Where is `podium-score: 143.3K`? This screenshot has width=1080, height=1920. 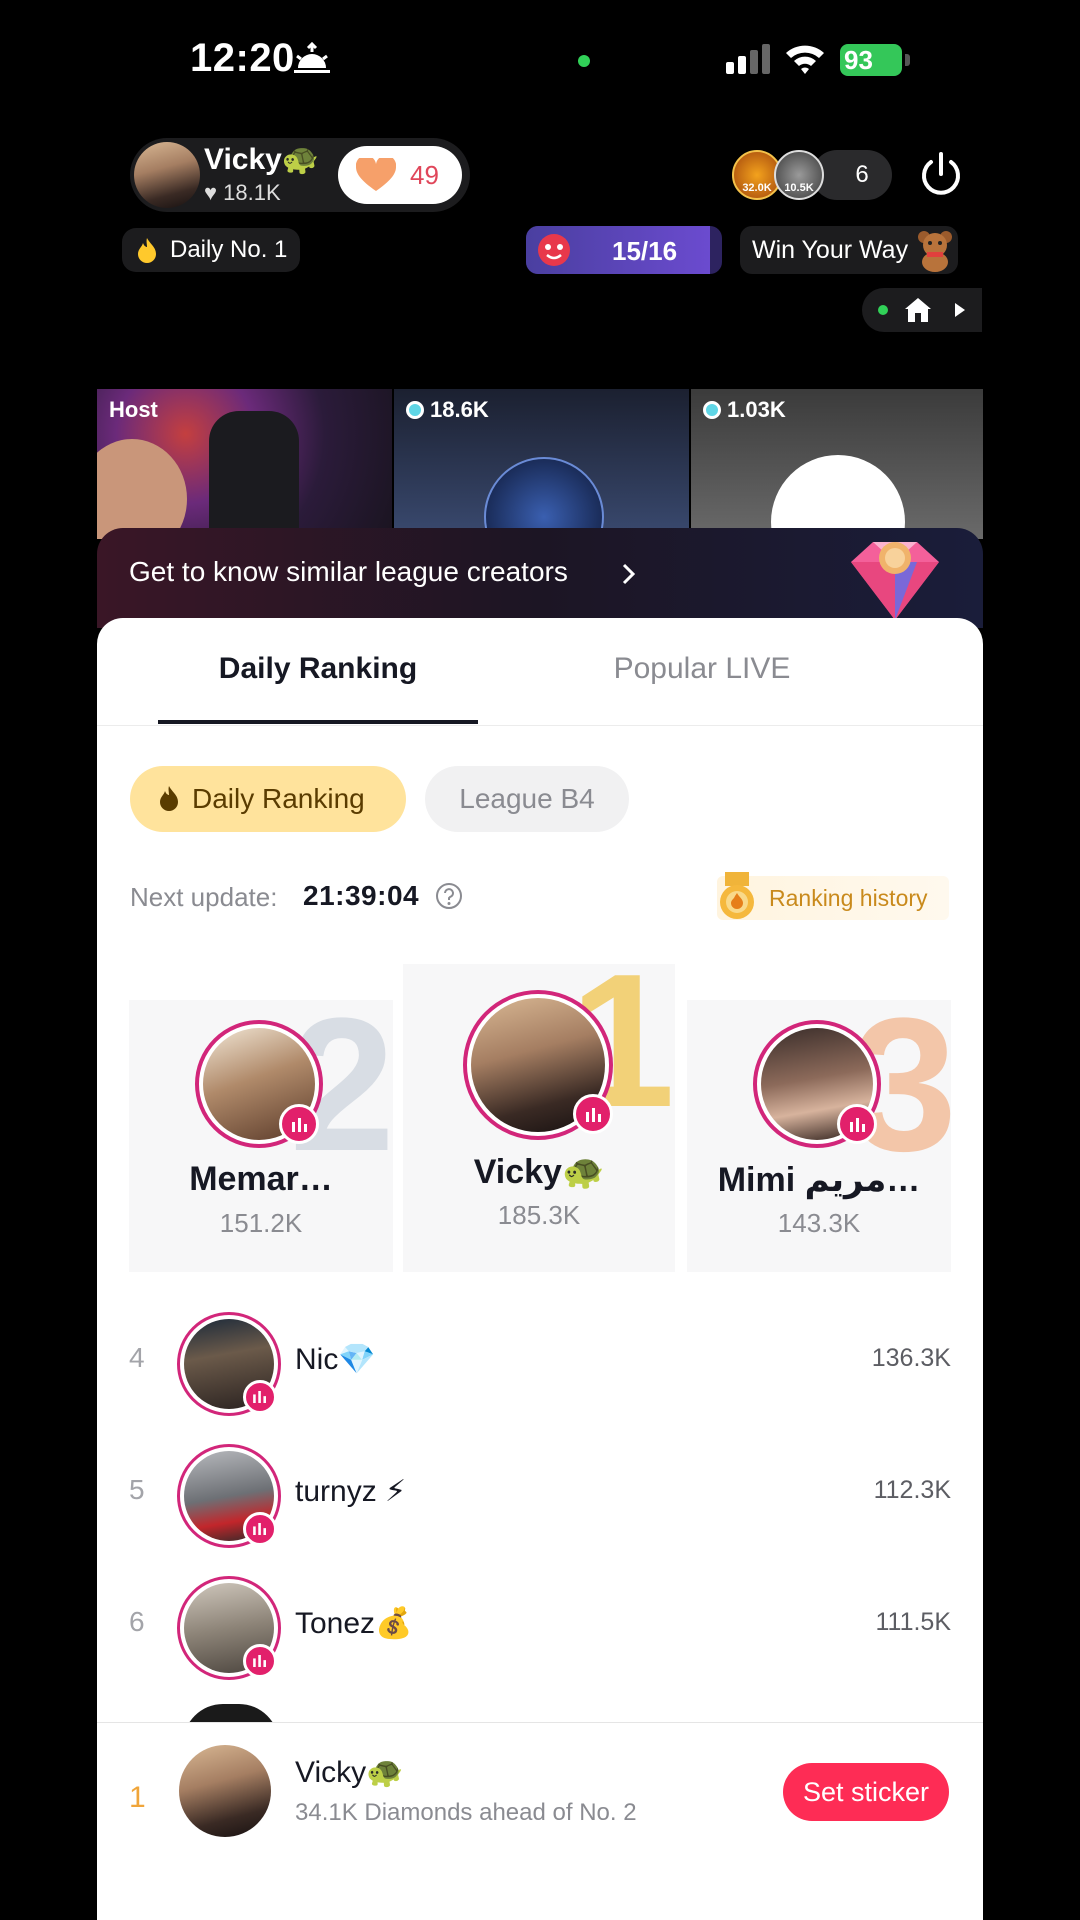 podium-score: 143.3K is located at coordinates (819, 1223).